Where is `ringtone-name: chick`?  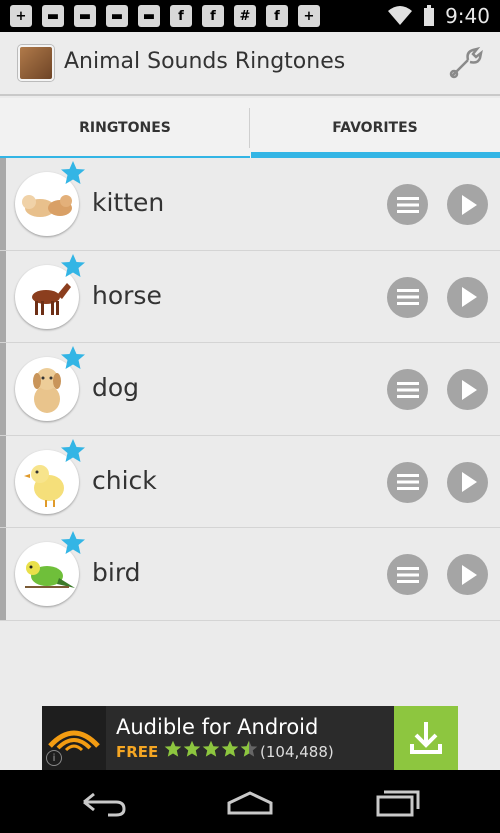 ringtone-name: chick is located at coordinates (124, 480).